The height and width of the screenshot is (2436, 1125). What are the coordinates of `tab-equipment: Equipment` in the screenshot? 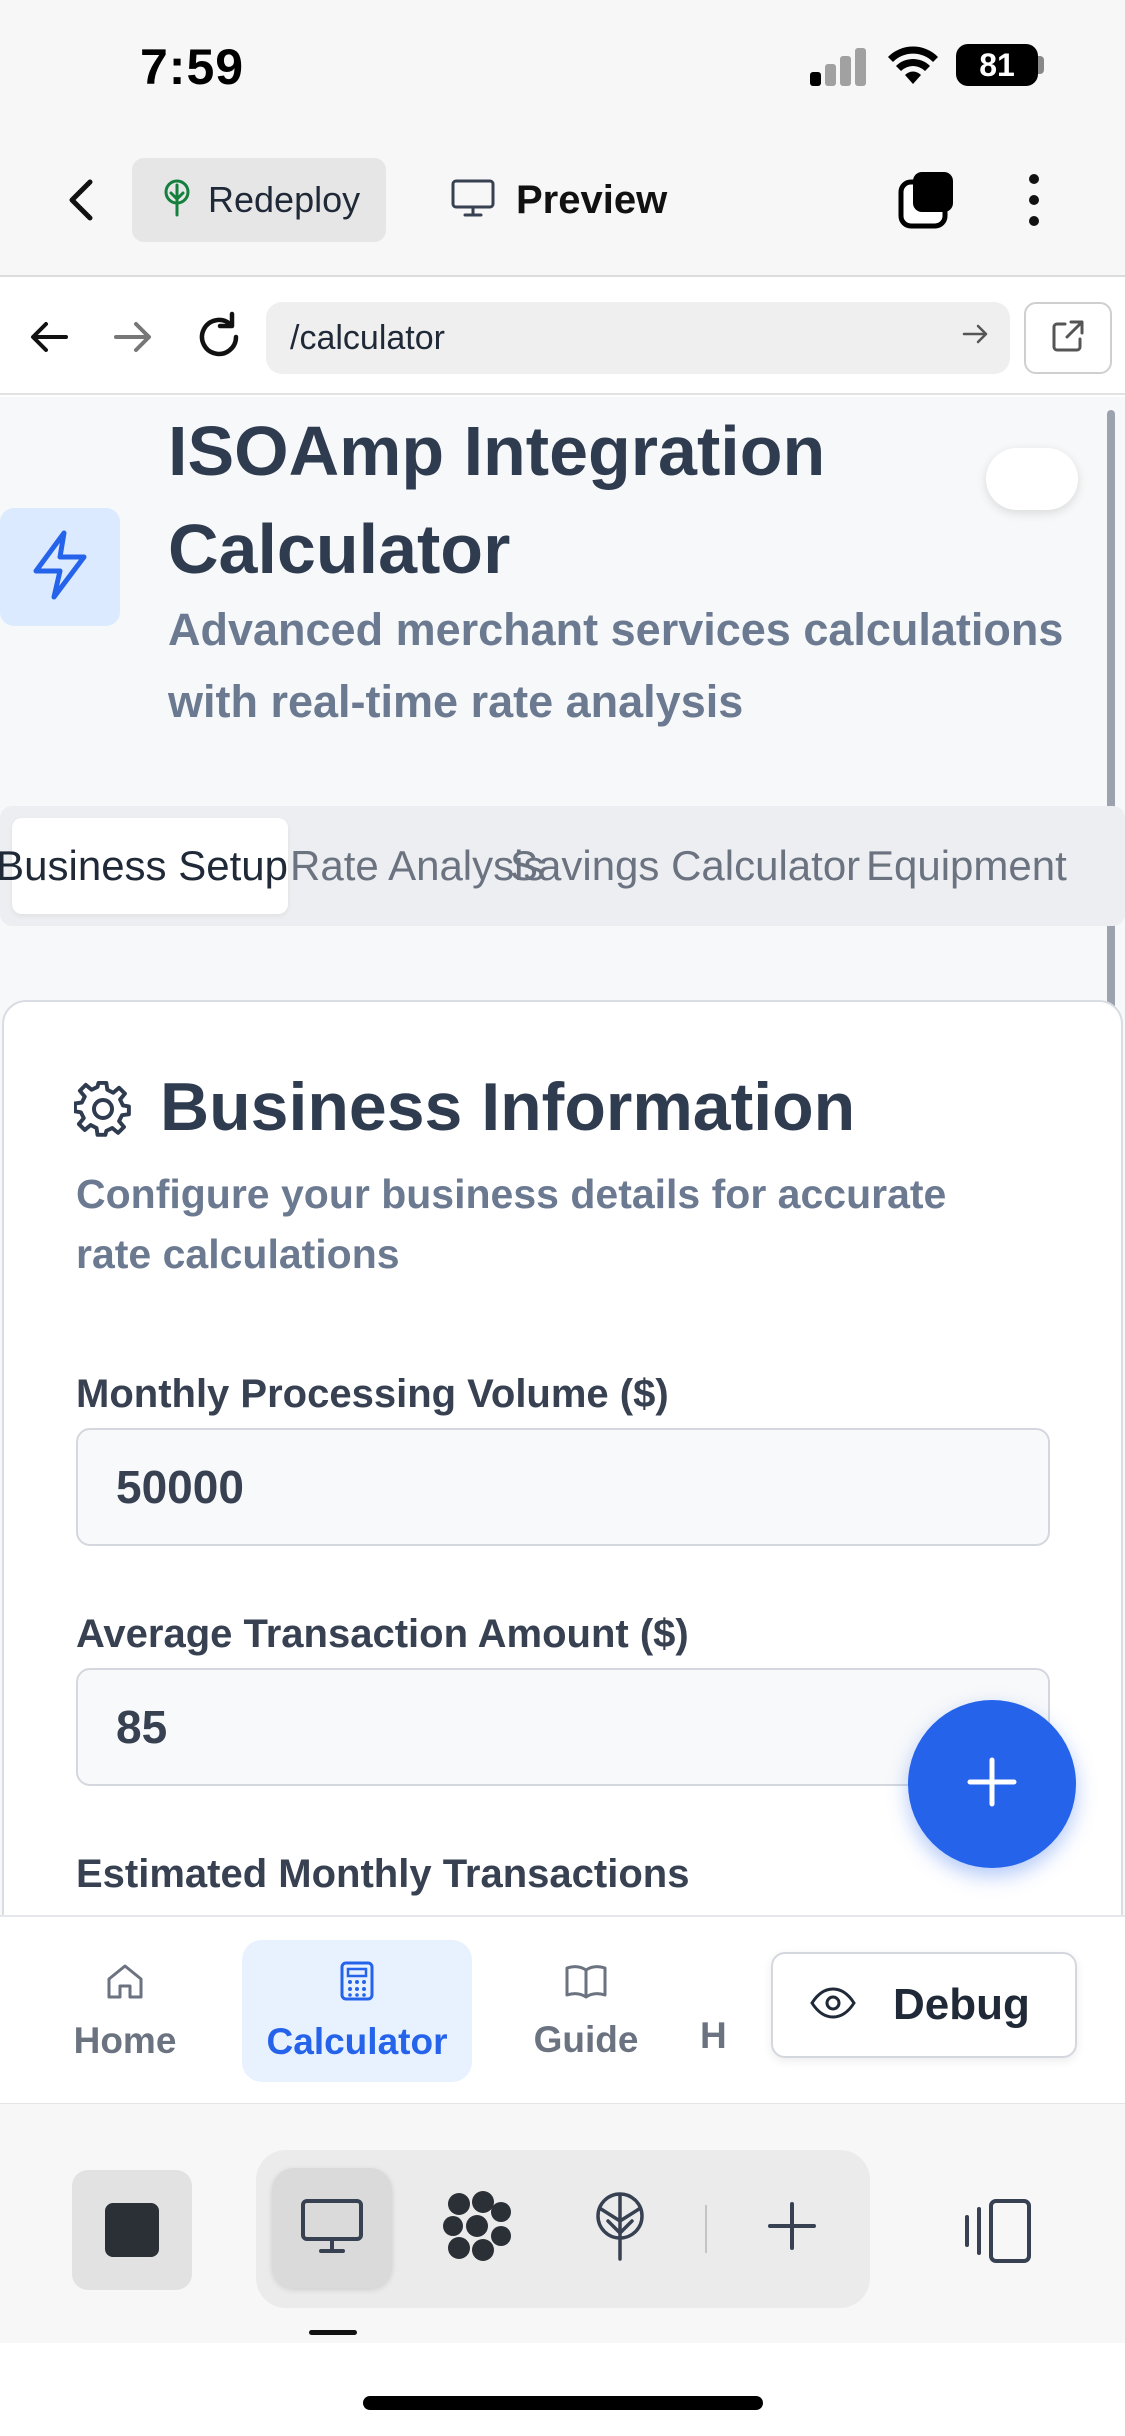 It's located at (966, 866).